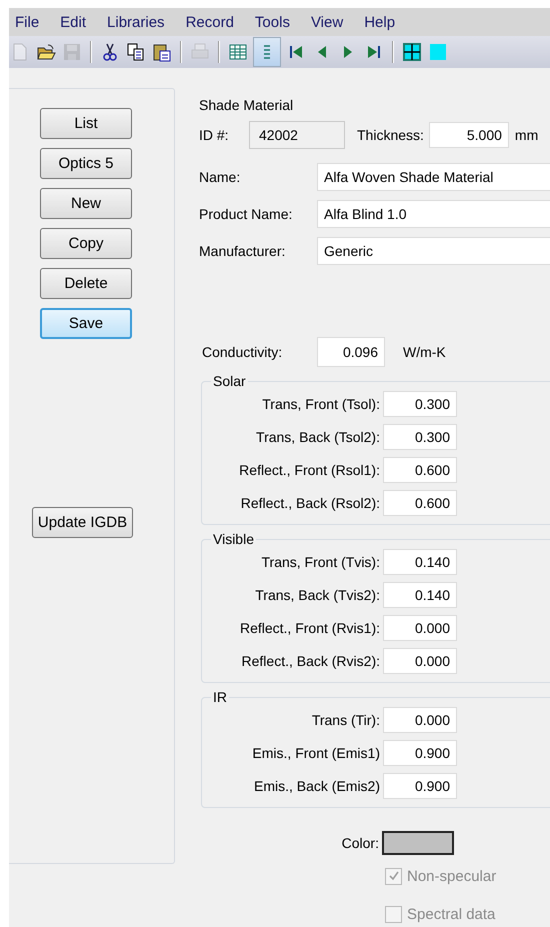 The height and width of the screenshot is (927, 550). What do you see at coordinates (394, 876) in the screenshot?
I see `checkmark-icon` at bounding box center [394, 876].